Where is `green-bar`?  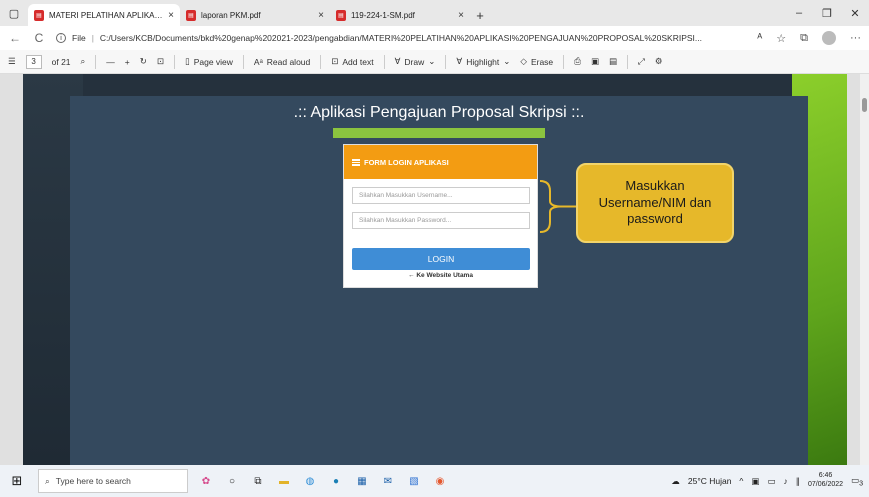
green-bar is located at coordinates (439, 133).